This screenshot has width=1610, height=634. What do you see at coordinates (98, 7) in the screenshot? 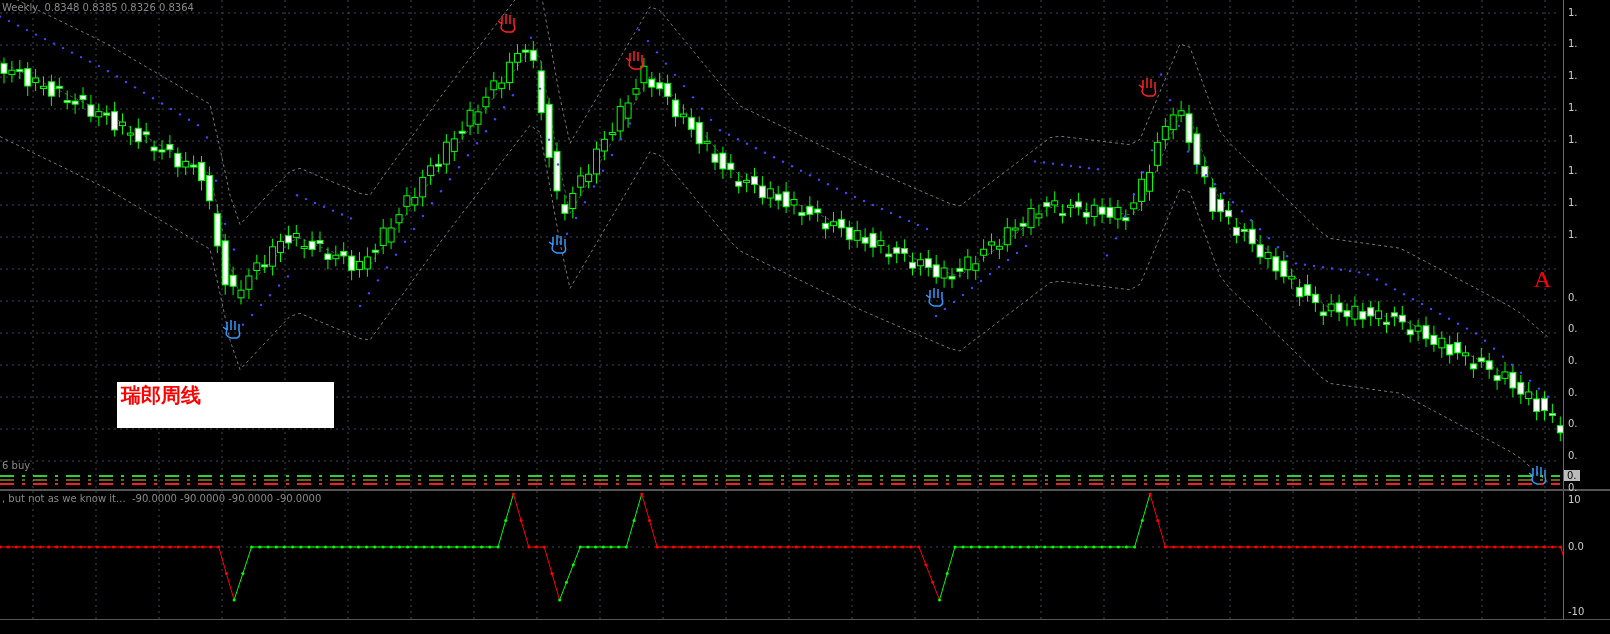
I see `chart-legend: Weekly 0.8348 0.8385 0.8326 0.8364` at bounding box center [98, 7].